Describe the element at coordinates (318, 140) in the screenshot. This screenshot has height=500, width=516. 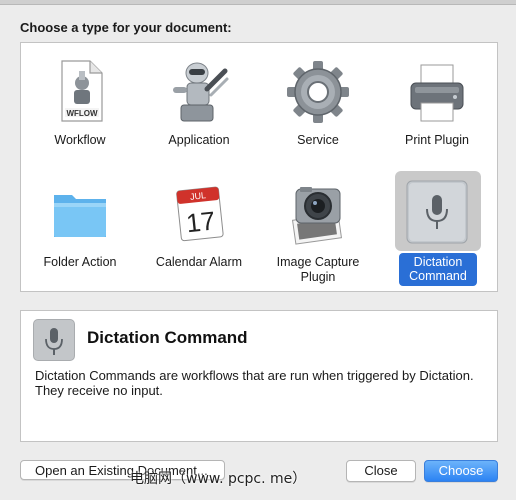
I see `type-label: Service` at that location.